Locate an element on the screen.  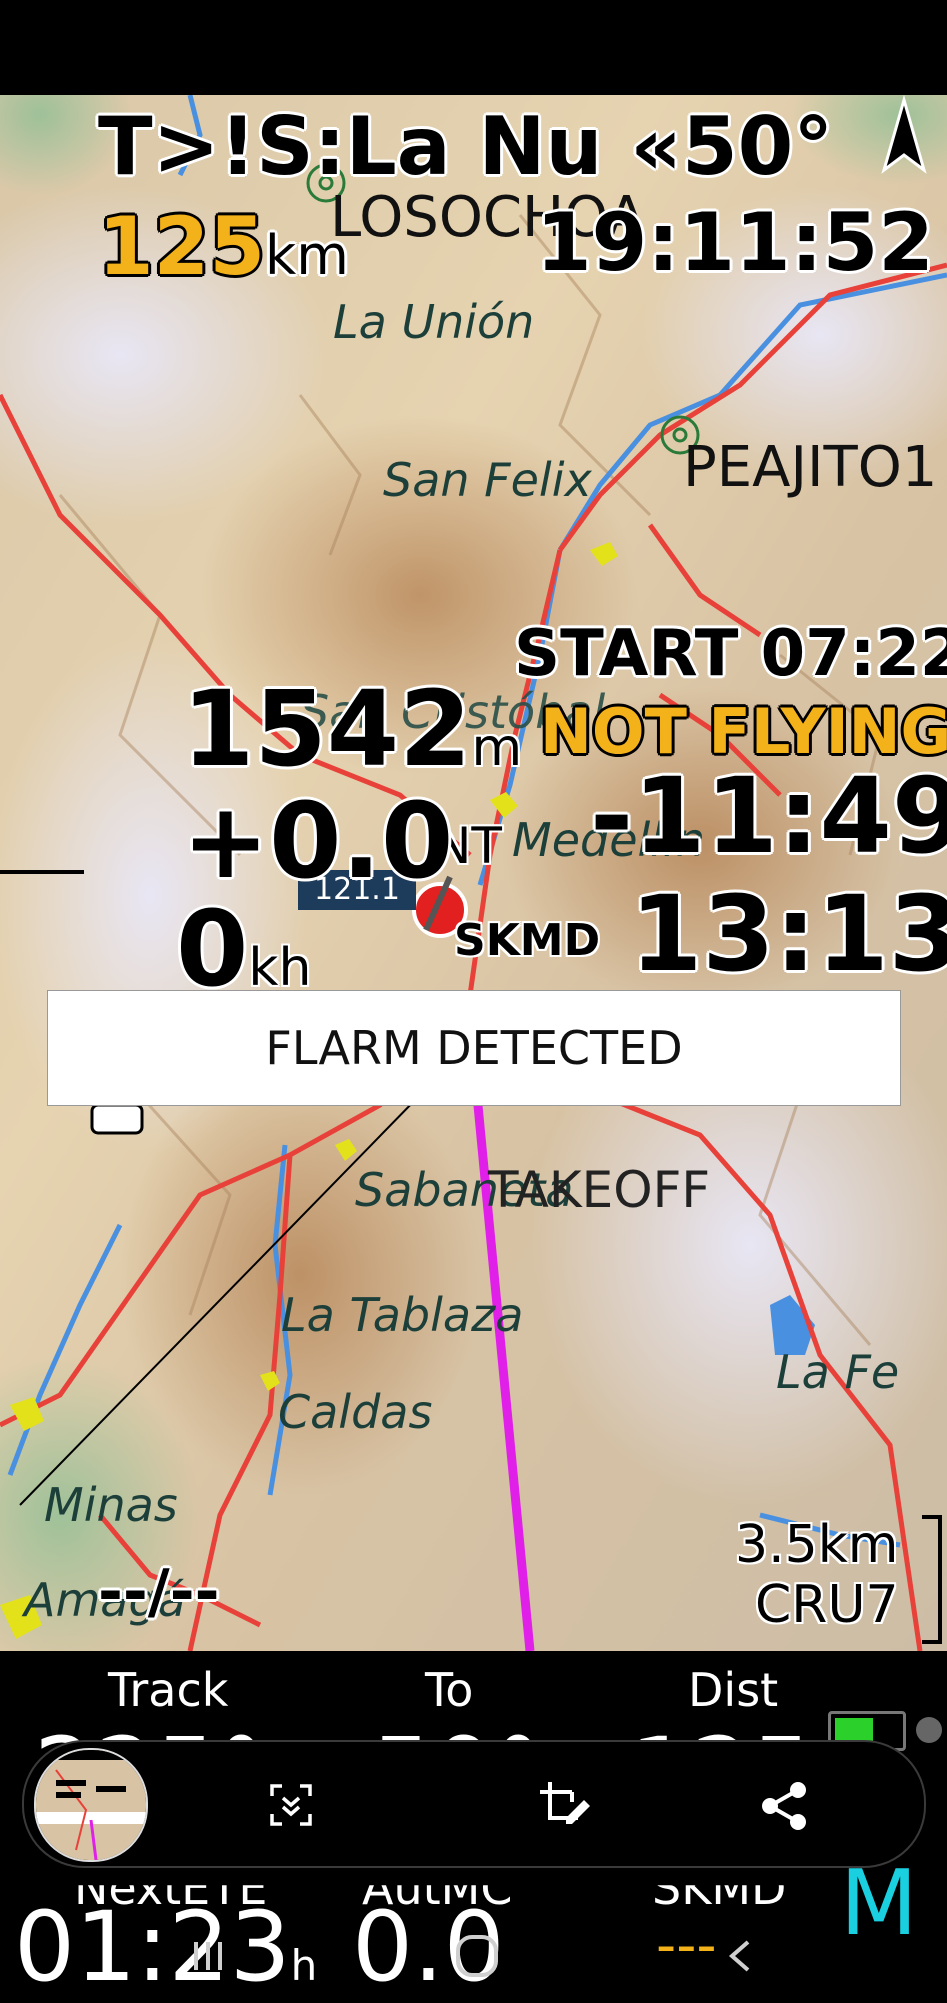
scale-distance: 3.5km is located at coordinates (817, 1545).